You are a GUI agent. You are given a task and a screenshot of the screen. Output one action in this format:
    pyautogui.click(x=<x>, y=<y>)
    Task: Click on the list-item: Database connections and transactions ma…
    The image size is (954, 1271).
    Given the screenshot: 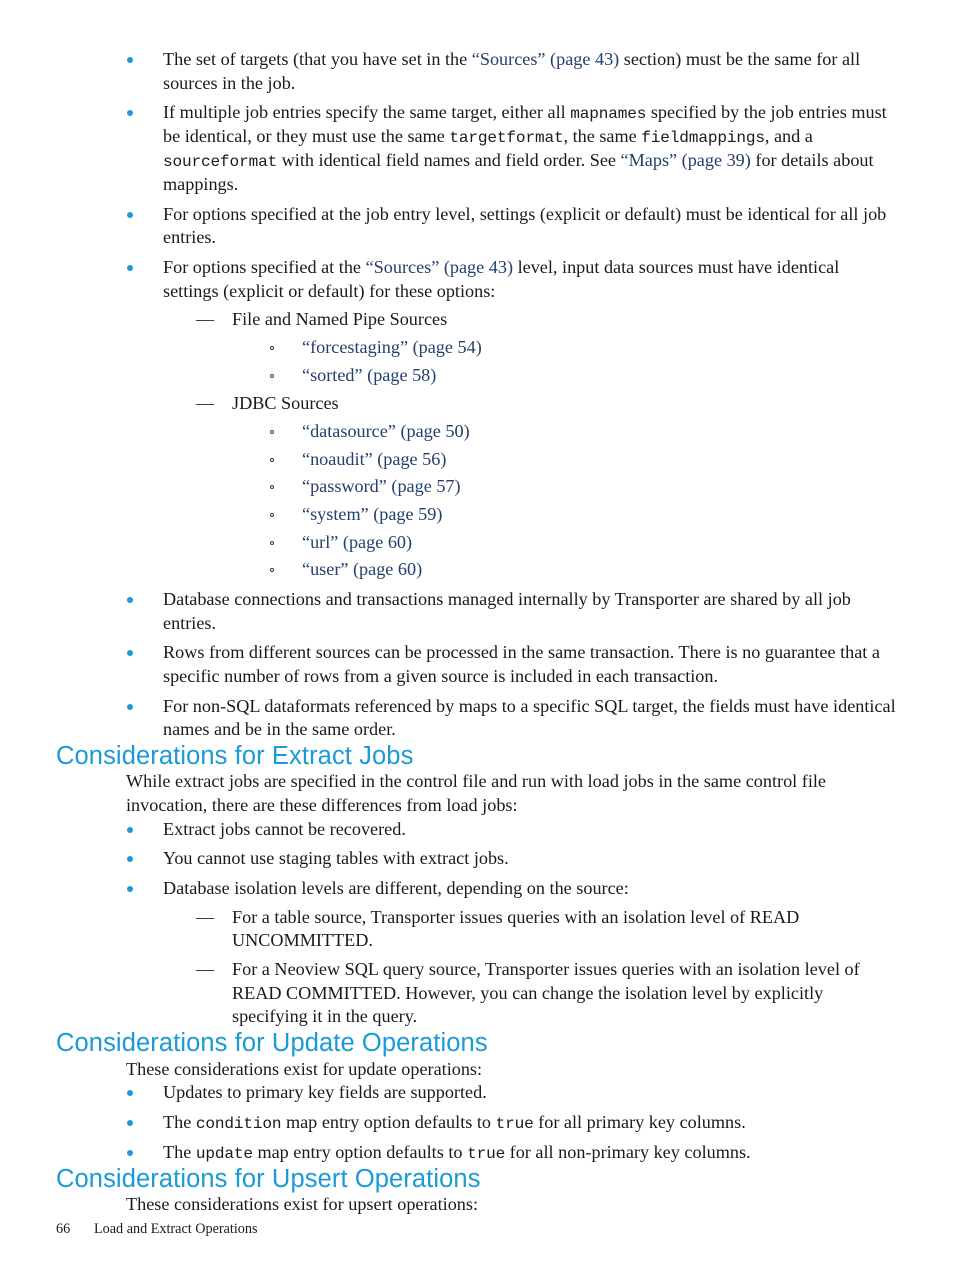 What is the action you would take?
    pyautogui.click(x=511, y=611)
    